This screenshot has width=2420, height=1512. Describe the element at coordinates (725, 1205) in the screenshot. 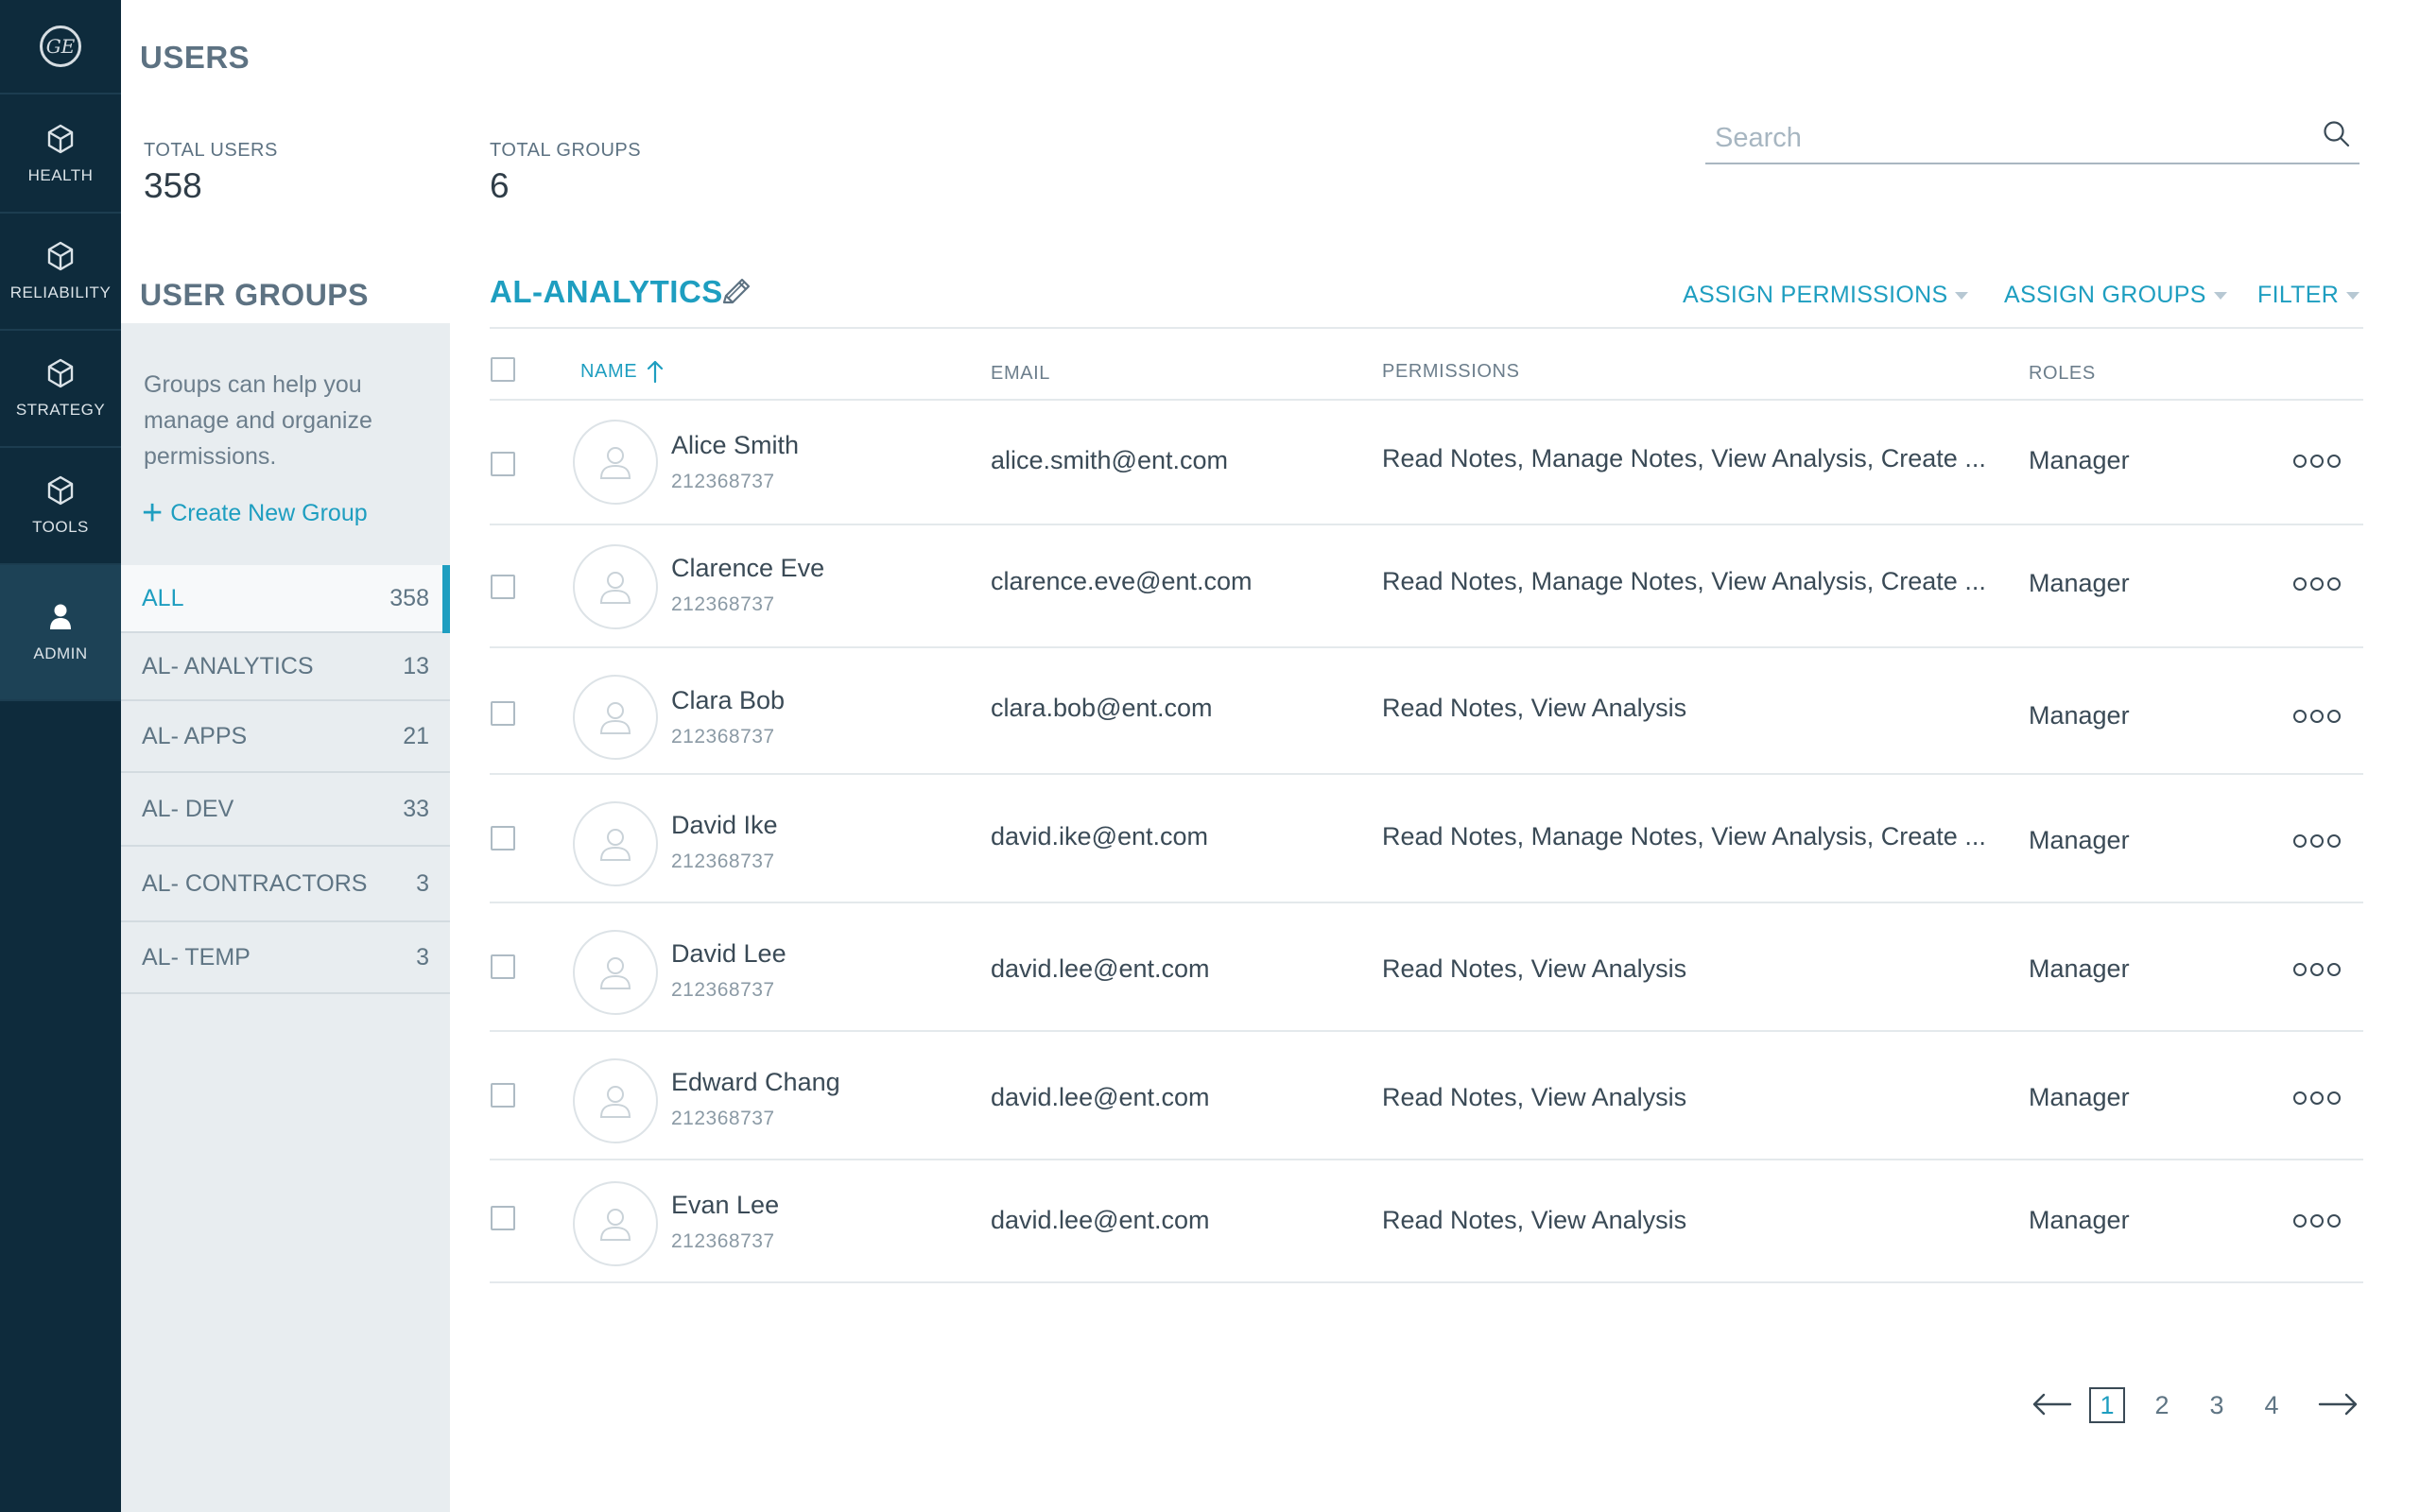

I see `user-name: Evan Lee` at that location.